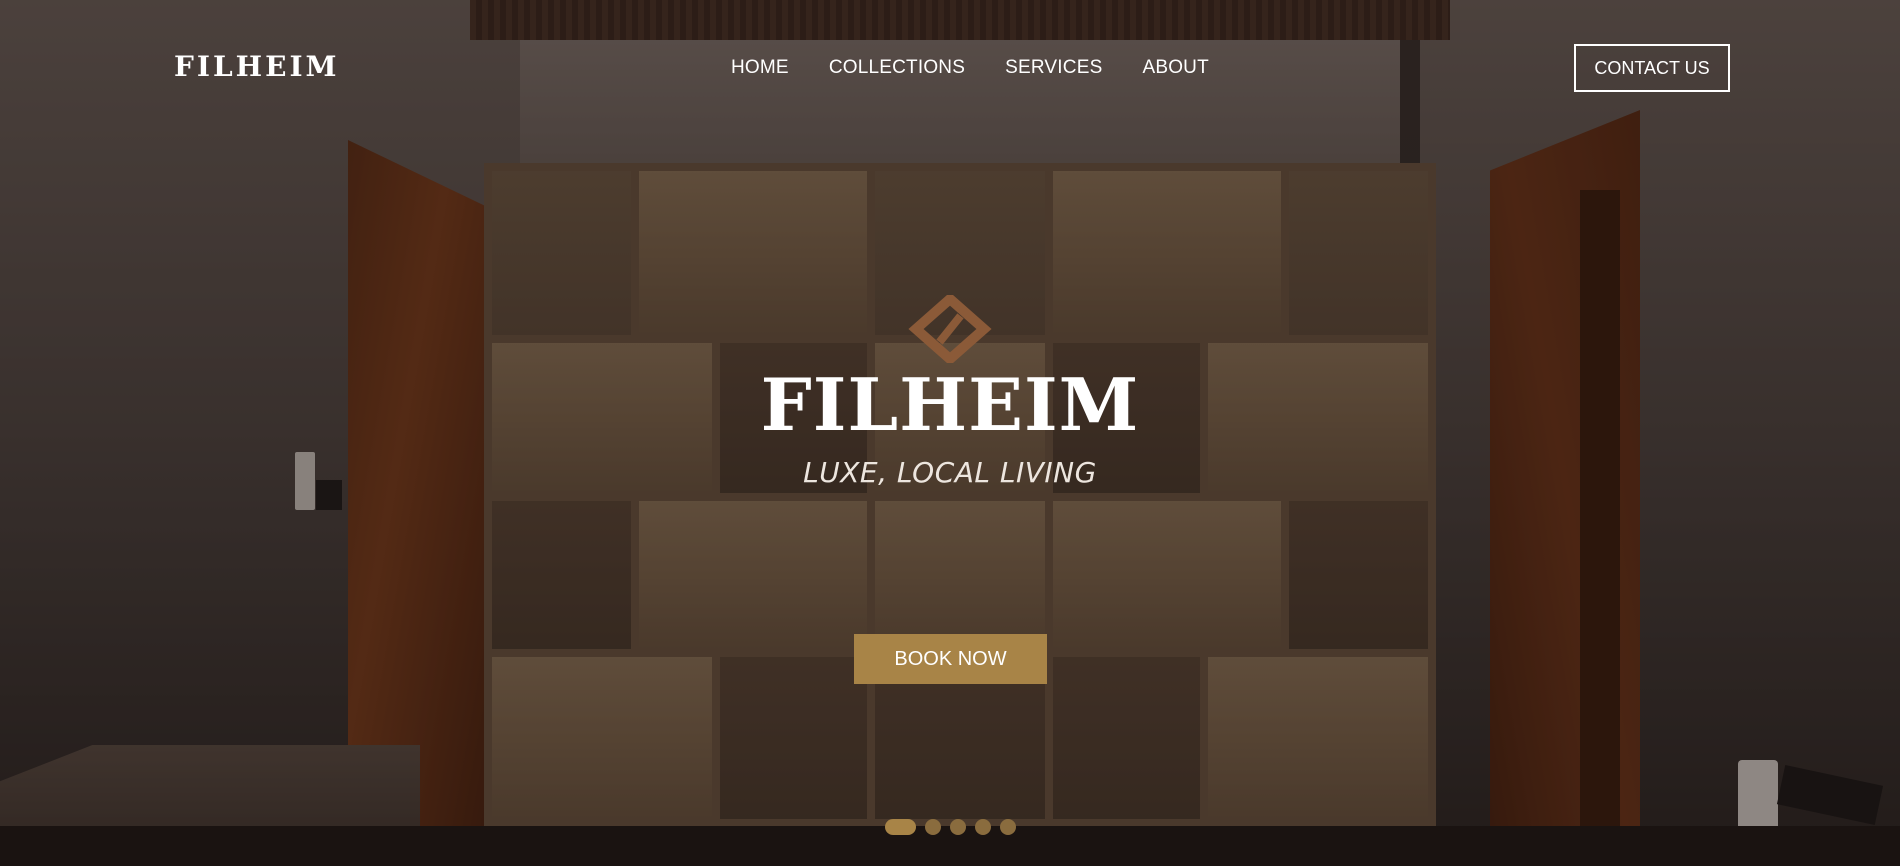 The width and height of the screenshot is (1900, 866). What do you see at coordinates (950, 472) in the screenshot?
I see `hero-subtitle: LUXE, LOCAL LIVING` at bounding box center [950, 472].